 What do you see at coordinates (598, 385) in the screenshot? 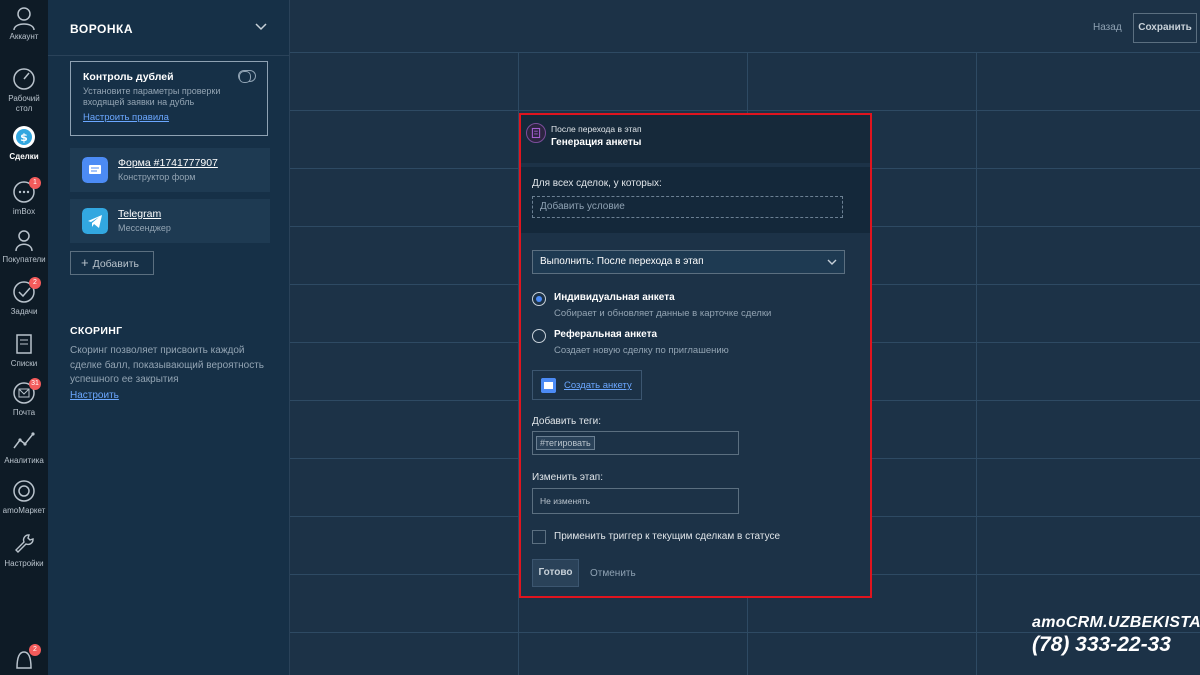
I see `create-survey-label: Создать анкету` at bounding box center [598, 385].